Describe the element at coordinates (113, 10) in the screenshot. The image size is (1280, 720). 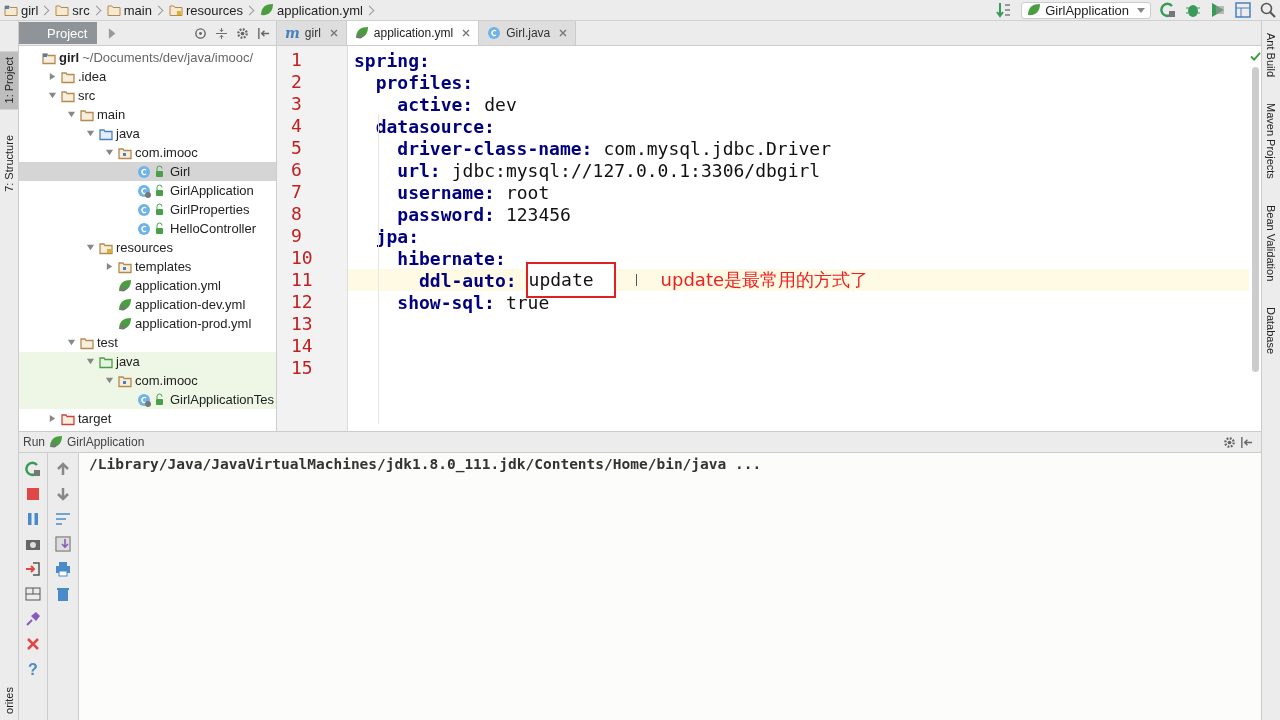
I see `folder-icon` at that location.